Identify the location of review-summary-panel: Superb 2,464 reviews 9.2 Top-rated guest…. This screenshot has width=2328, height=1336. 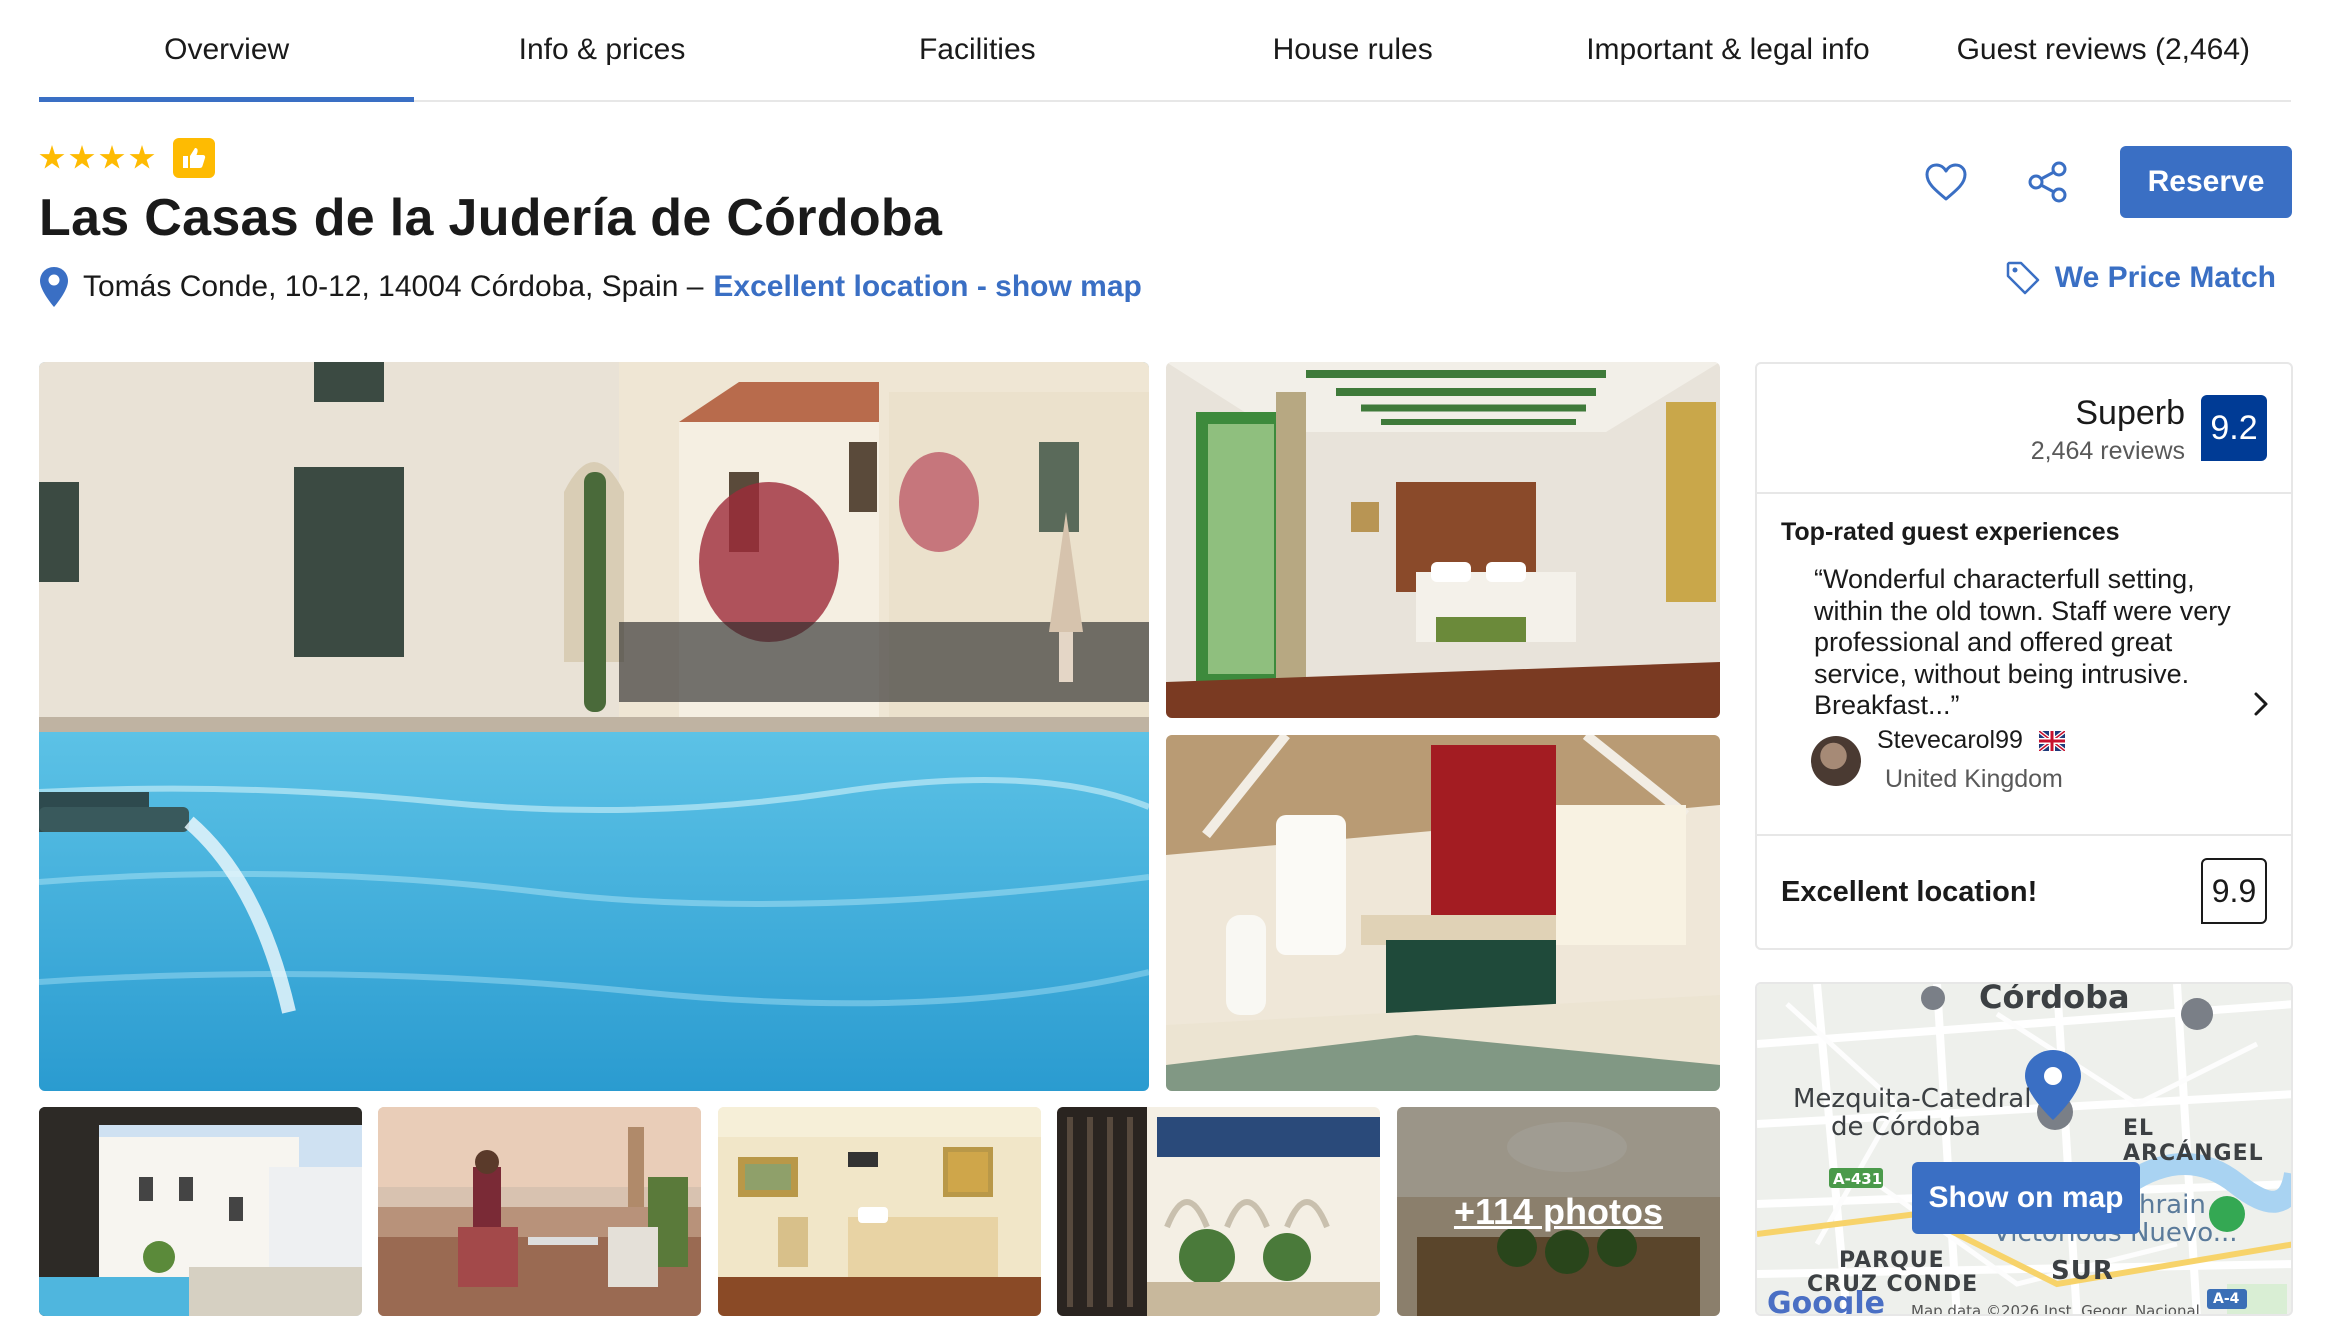
(2024, 656).